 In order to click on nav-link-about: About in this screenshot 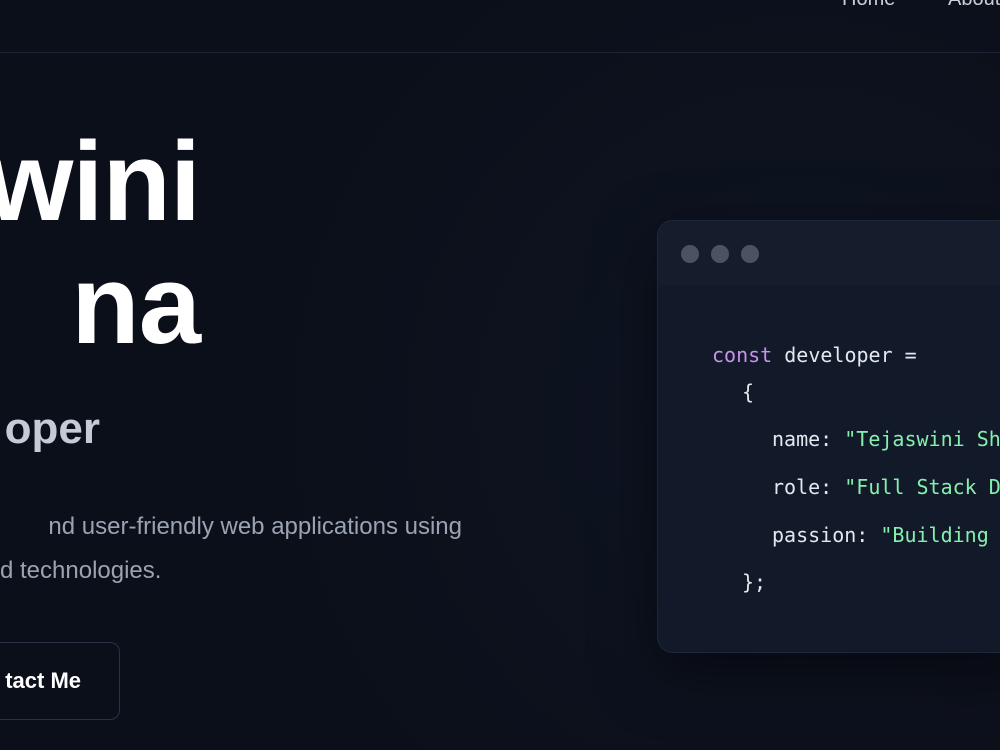, I will do `click(974, 5)`.